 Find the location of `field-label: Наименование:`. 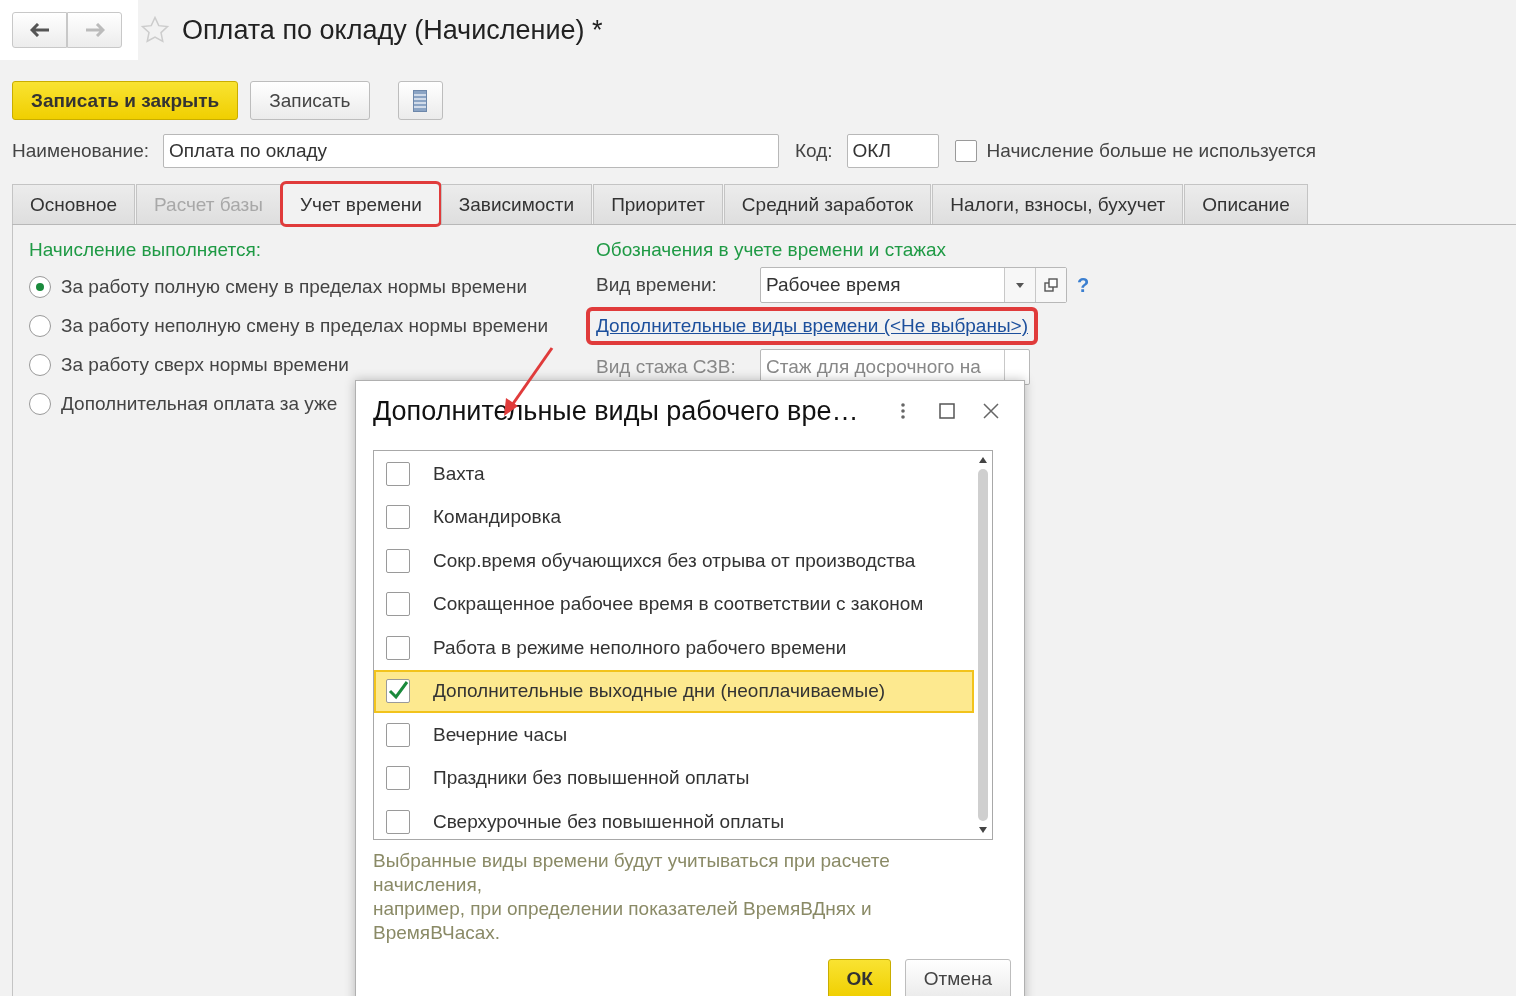

field-label: Наименование: is located at coordinates (80, 151).